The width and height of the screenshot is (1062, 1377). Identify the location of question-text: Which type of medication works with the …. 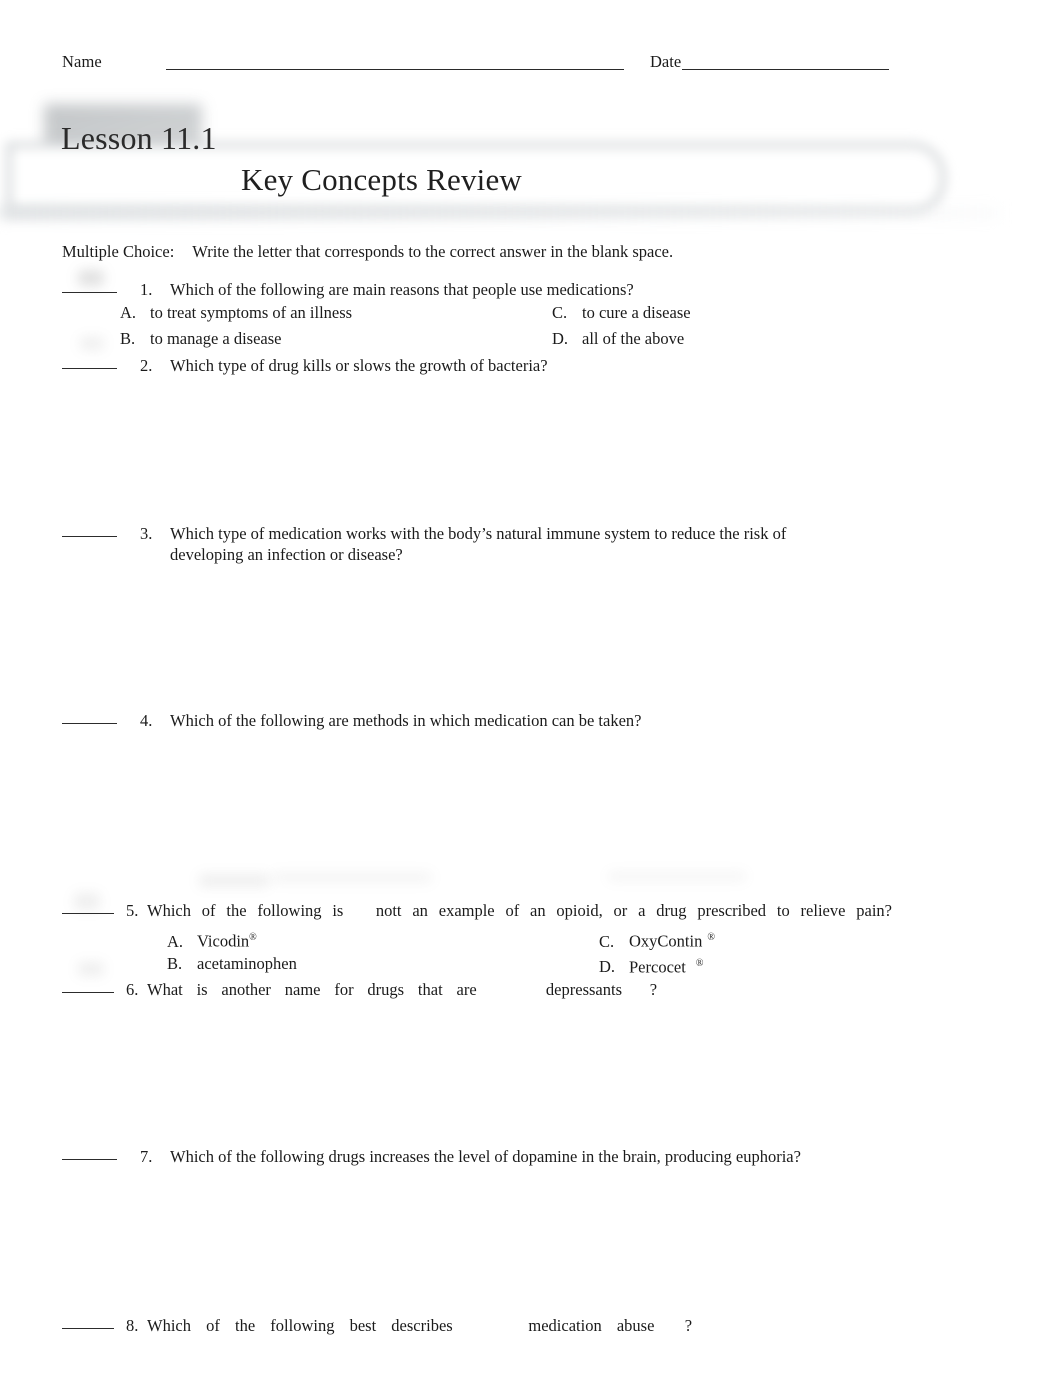
(478, 544).